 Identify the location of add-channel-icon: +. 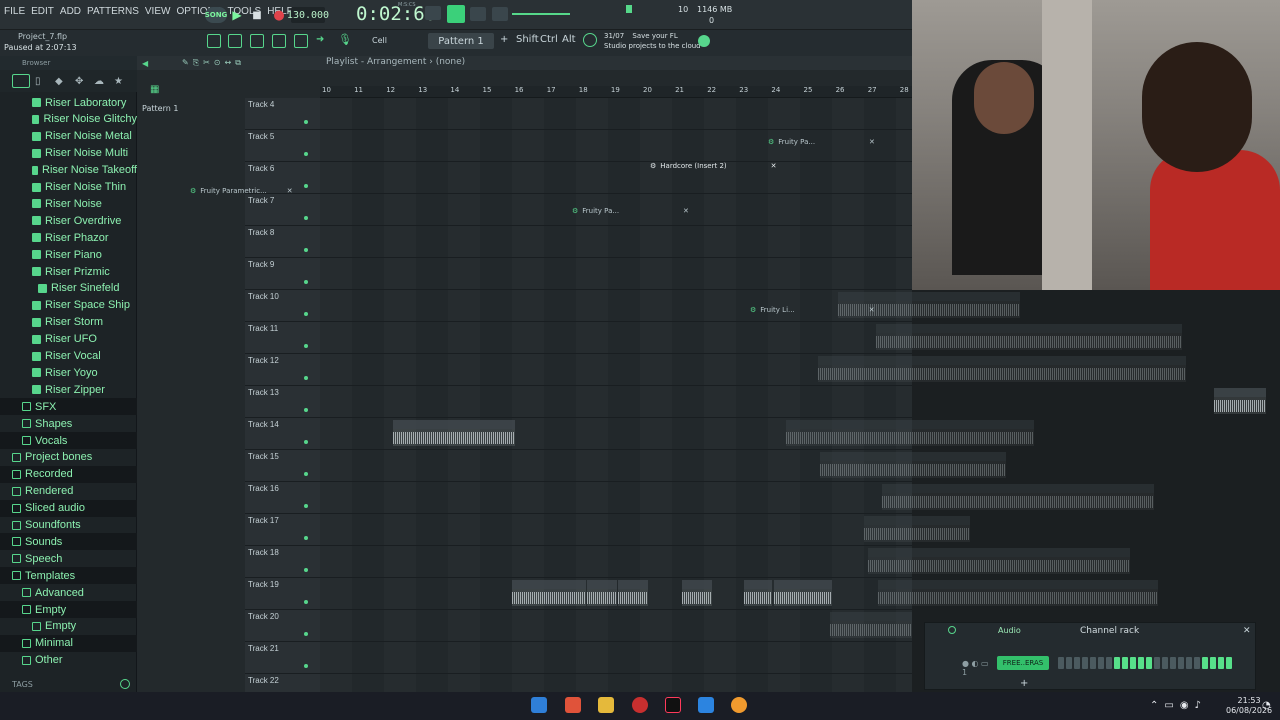
(1024, 683).